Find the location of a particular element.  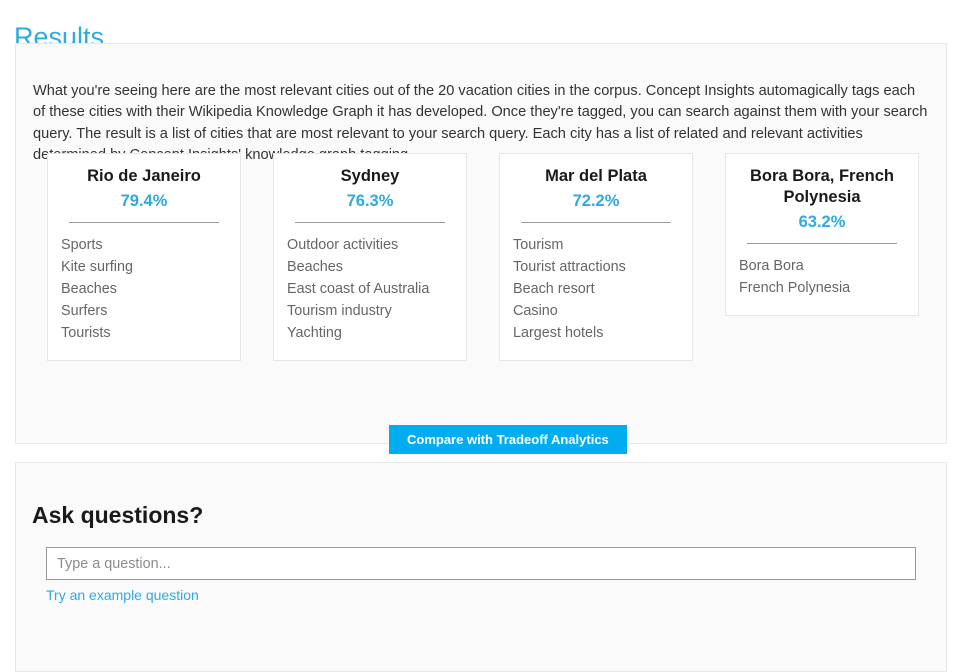

city-card-tag: Outdoor activities is located at coordinates (343, 245).